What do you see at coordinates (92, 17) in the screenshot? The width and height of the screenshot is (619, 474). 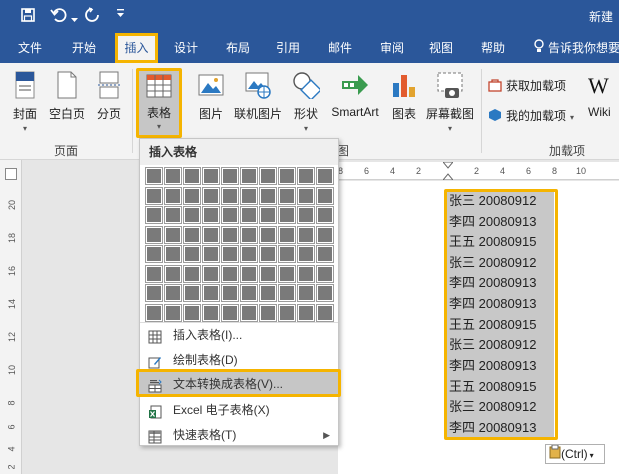 I see `redo-icon` at bounding box center [92, 17].